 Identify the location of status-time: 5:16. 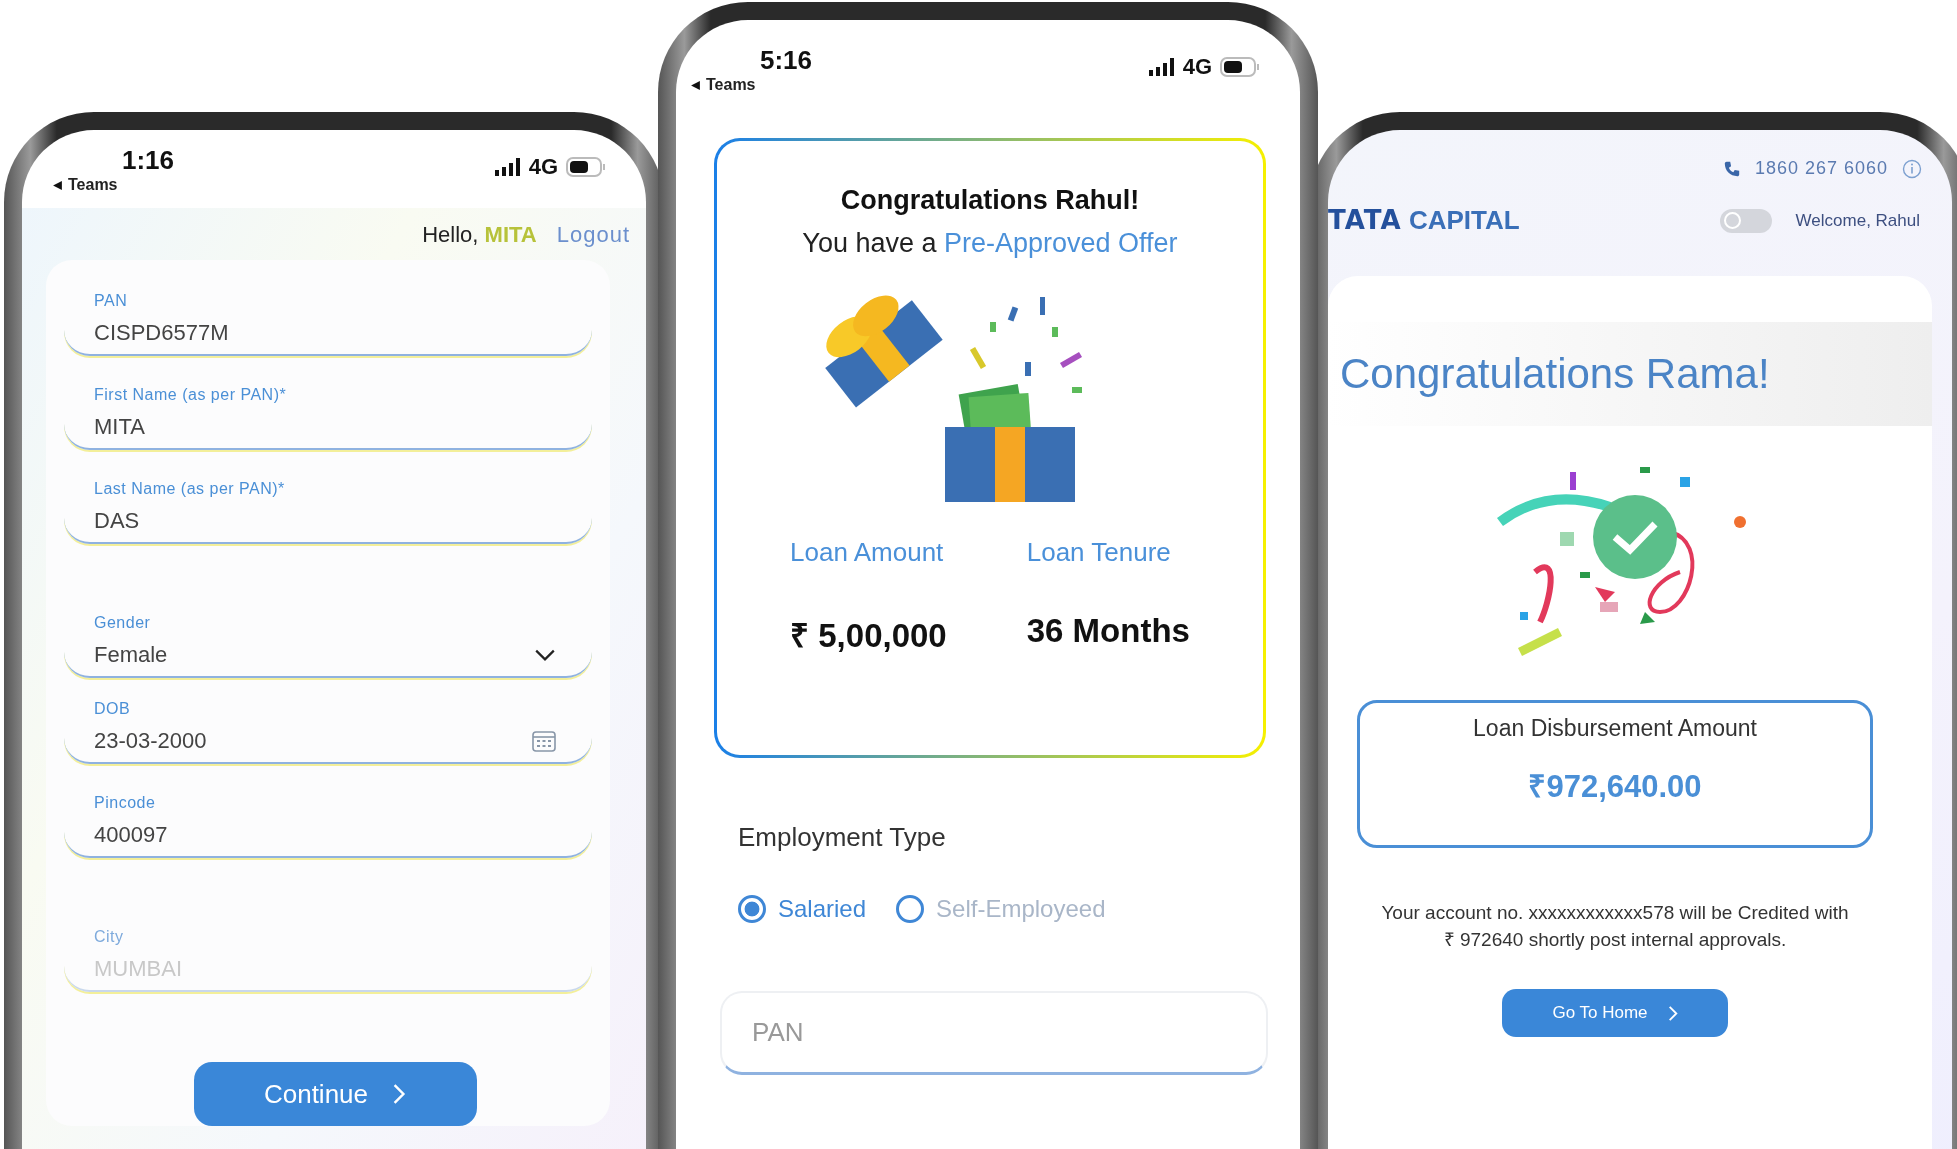
(786, 60).